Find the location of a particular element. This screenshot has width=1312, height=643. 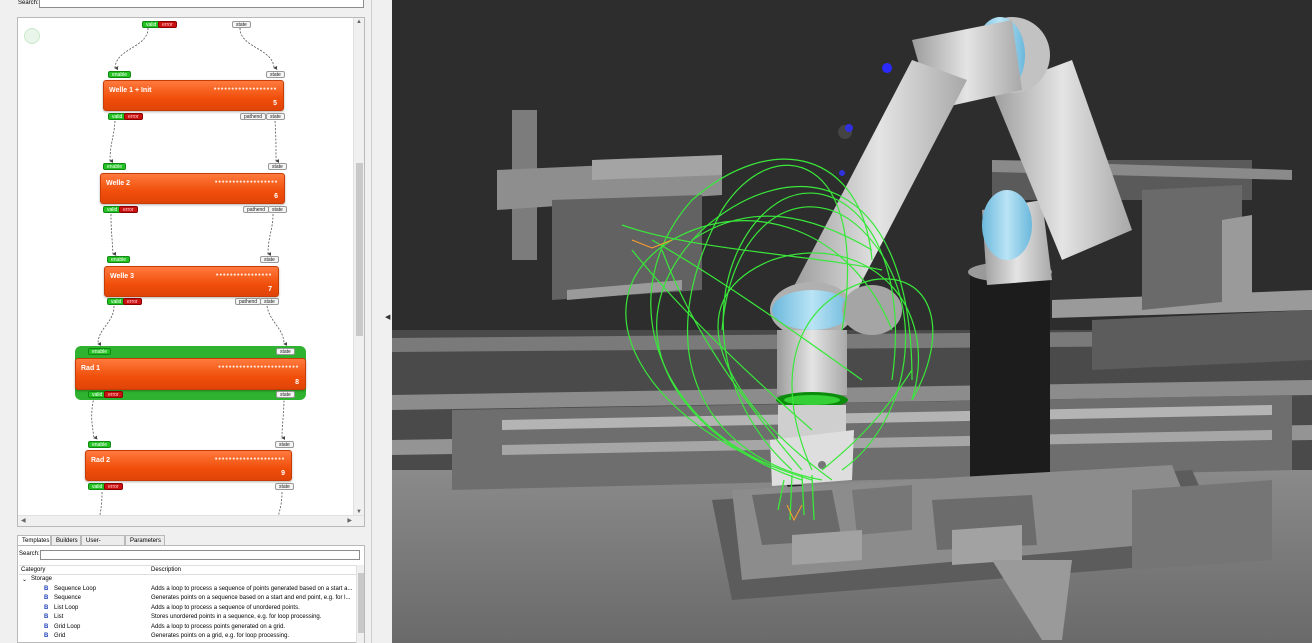

node-title: Welle 1 + Init is located at coordinates (130, 90).